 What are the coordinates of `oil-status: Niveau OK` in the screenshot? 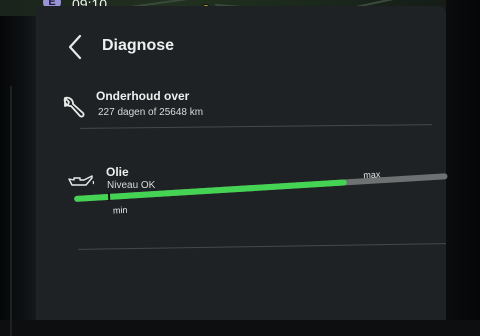 It's located at (131, 185).